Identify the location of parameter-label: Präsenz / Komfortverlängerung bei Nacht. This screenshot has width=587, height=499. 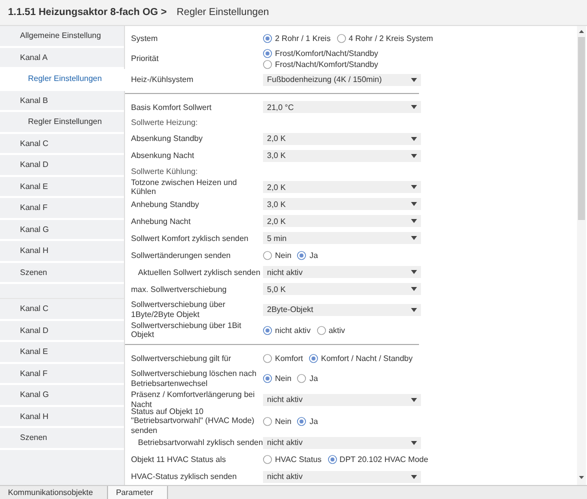
(193, 399).